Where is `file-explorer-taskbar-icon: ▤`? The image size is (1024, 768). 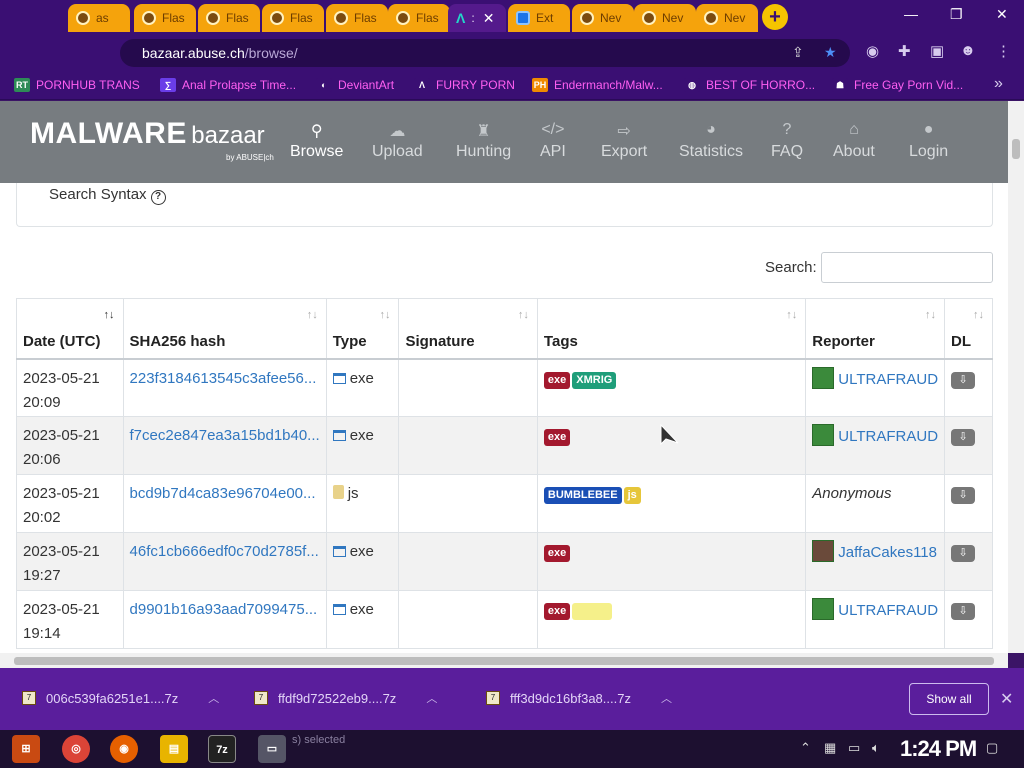
file-explorer-taskbar-icon: ▤ is located at coordinates (174, 749).